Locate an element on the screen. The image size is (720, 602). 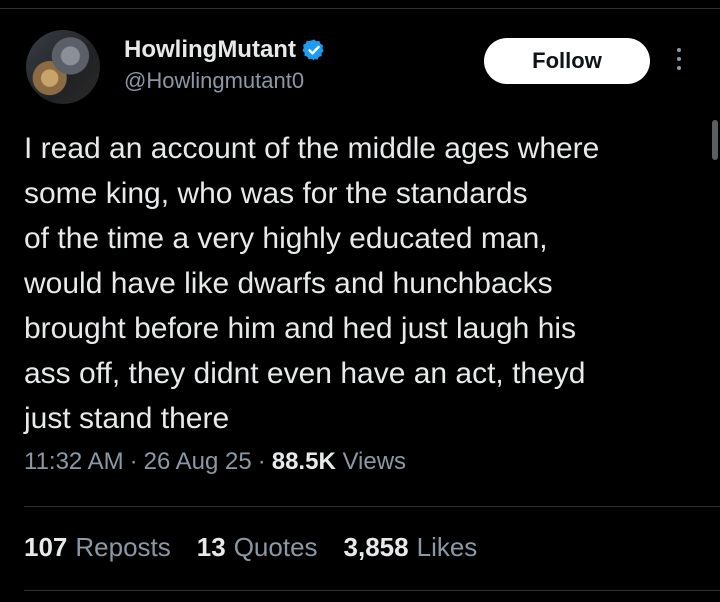
reposts-stat: 107 Reposts is located at coordinates (97, 547).